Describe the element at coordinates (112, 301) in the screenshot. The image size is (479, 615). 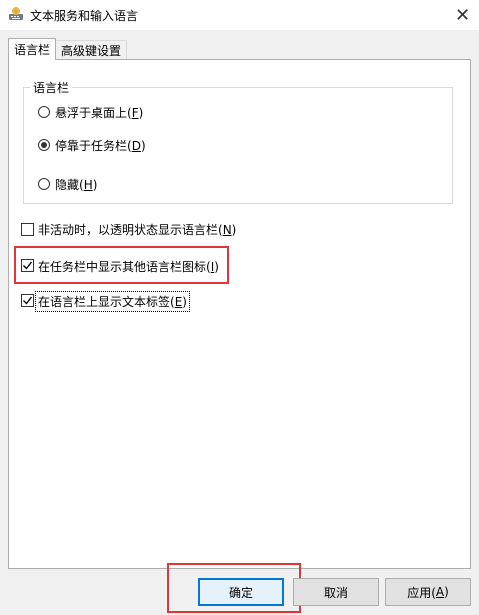
I see `checkbox-show-text-labels-label: 在语言栏上显示文本标签(E)` at that location.